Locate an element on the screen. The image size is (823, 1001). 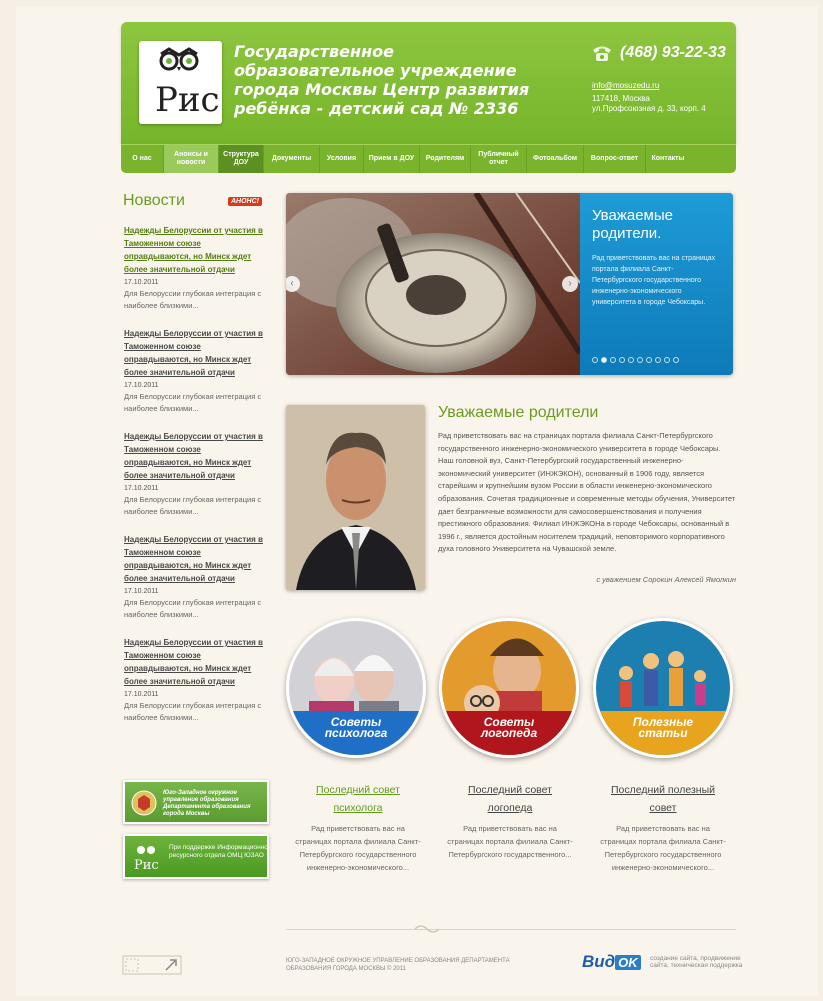
owl-logo-icon: Рис is located at coordinates (187, 83).